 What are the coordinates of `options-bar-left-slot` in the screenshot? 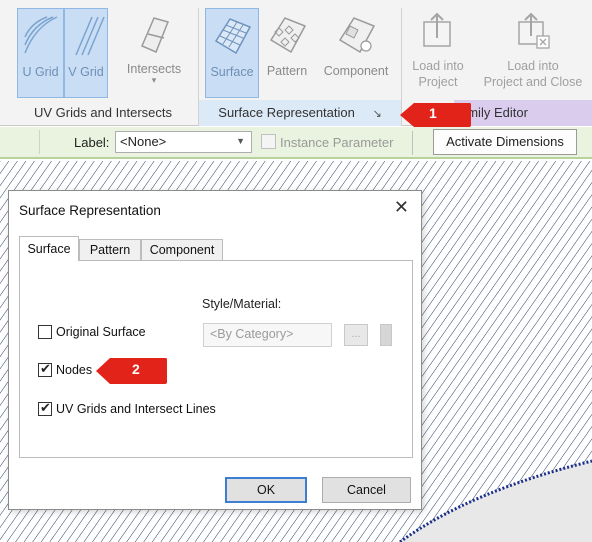 It's located at (20, 142).